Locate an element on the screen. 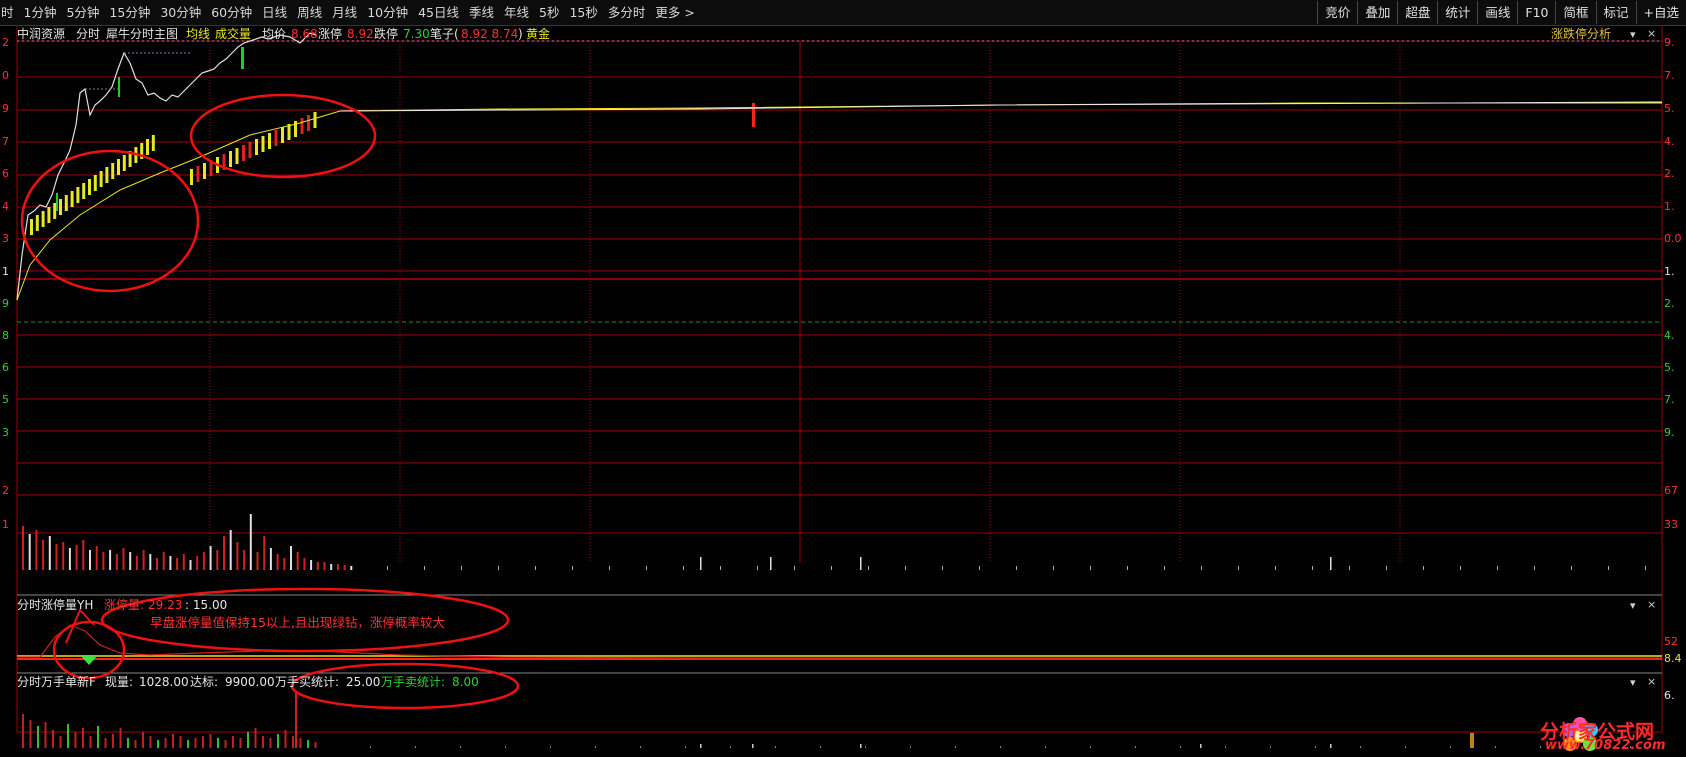 The height and width of the screenshot is (757, 1686). tool-button-6: 简框 is located at coordinates (1575, 12).